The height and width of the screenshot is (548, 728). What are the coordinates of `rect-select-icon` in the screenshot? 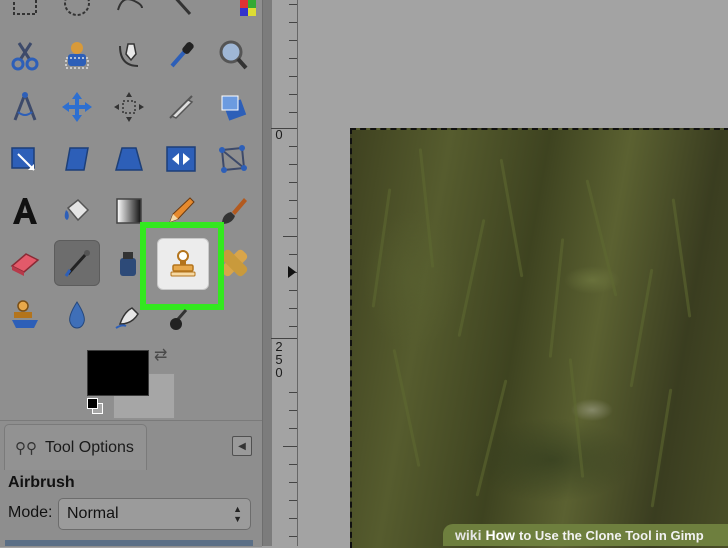 It's located at (25, 7).